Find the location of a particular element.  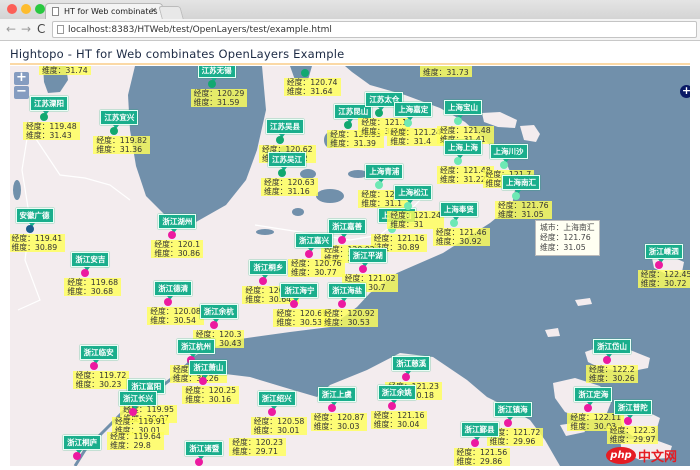

city-name-label: 江苏溧阳 is located at coordinates (49, 105).